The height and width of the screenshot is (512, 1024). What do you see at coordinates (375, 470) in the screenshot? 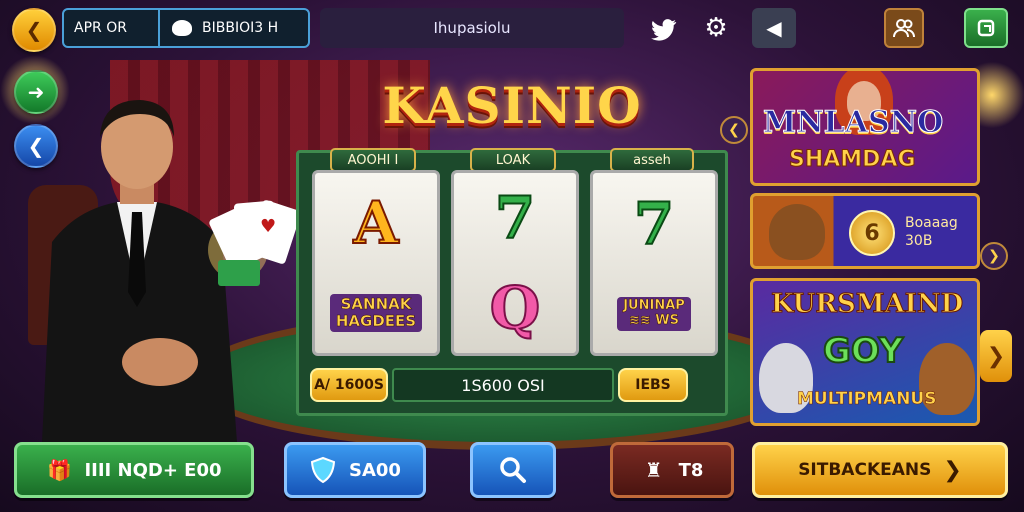
I see `shield-label: SA00` at bounding box center [375, 470].